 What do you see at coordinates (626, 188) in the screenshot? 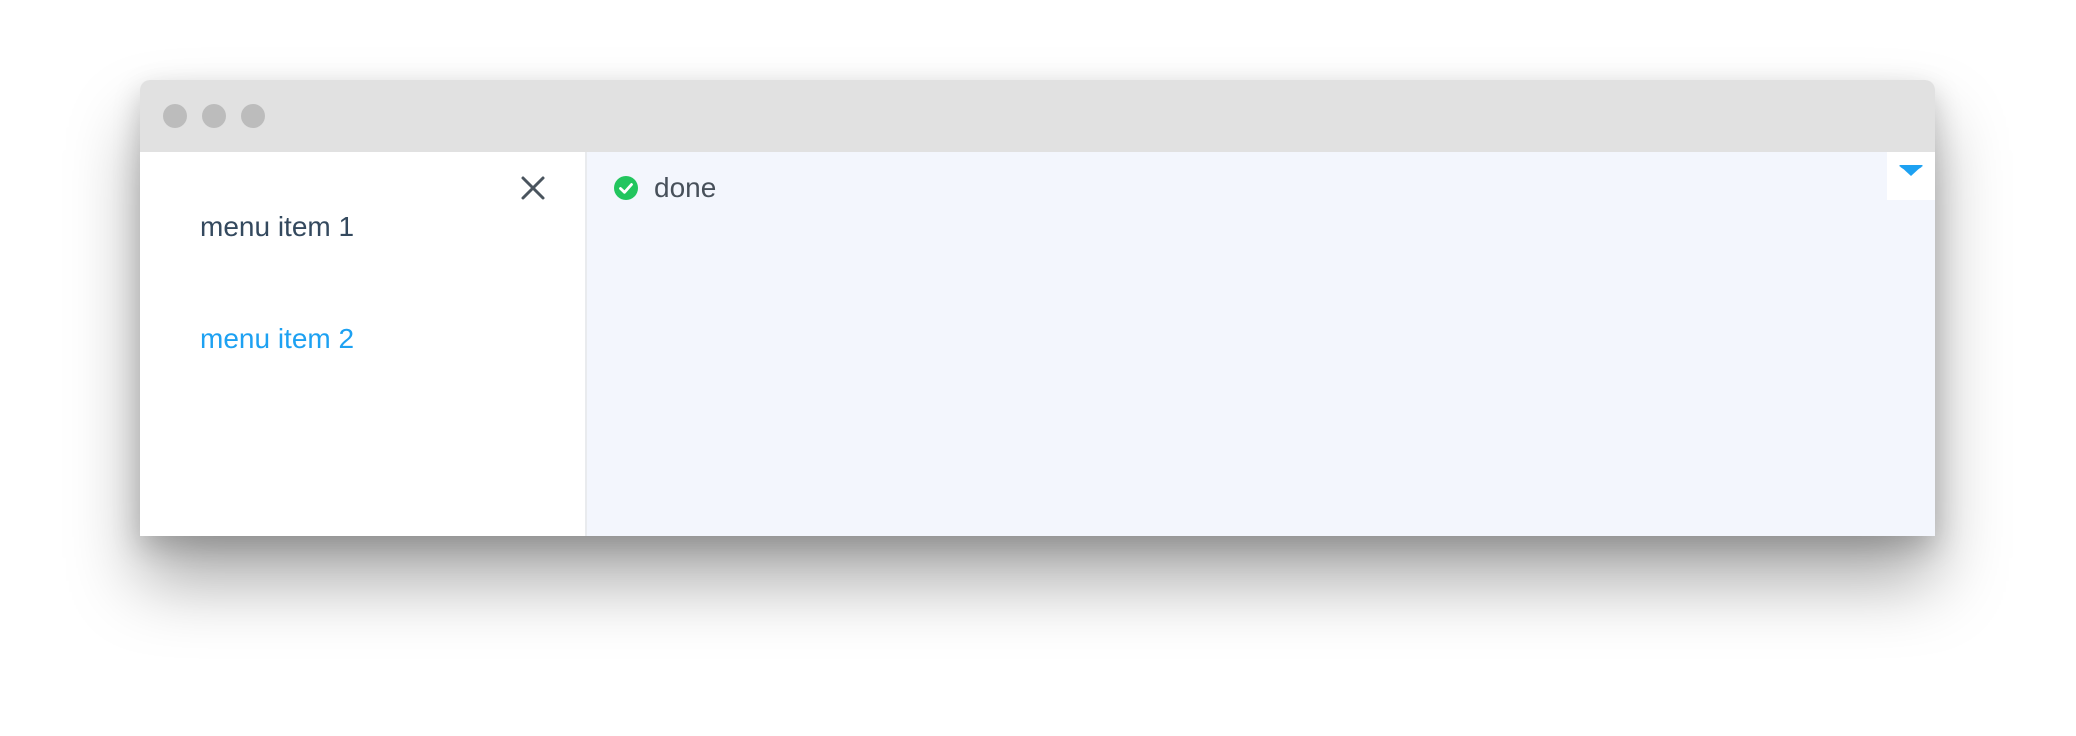
I see `check-circle-icon` at bounding box center [626, 188].